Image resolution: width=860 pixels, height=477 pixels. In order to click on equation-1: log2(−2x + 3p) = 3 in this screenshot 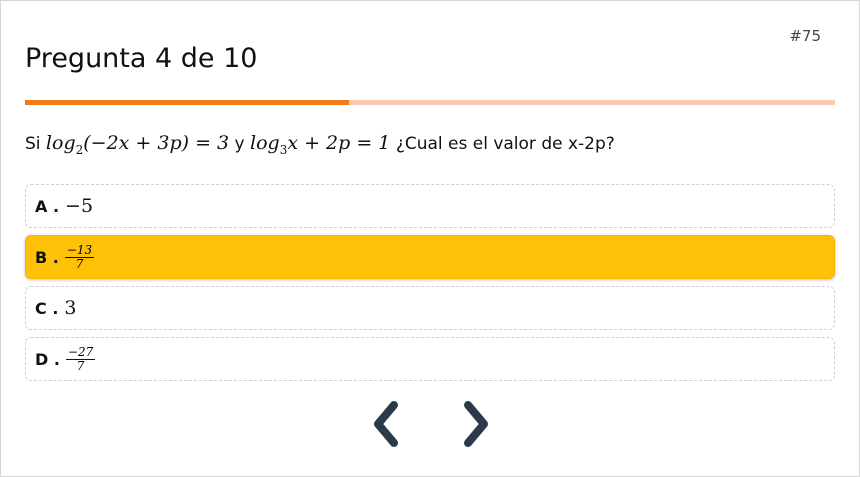, I will do `click(137, 144)`.